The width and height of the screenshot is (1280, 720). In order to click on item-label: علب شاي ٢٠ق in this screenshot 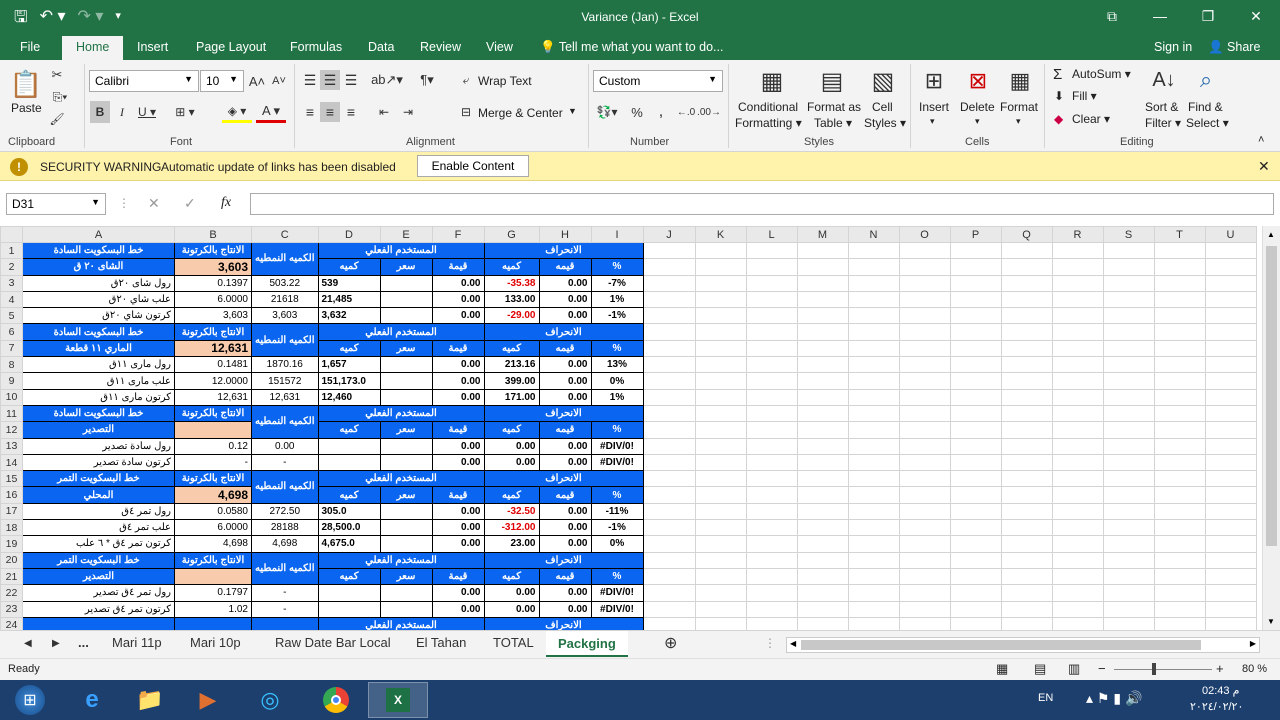, I will do `click(98, 299)`.